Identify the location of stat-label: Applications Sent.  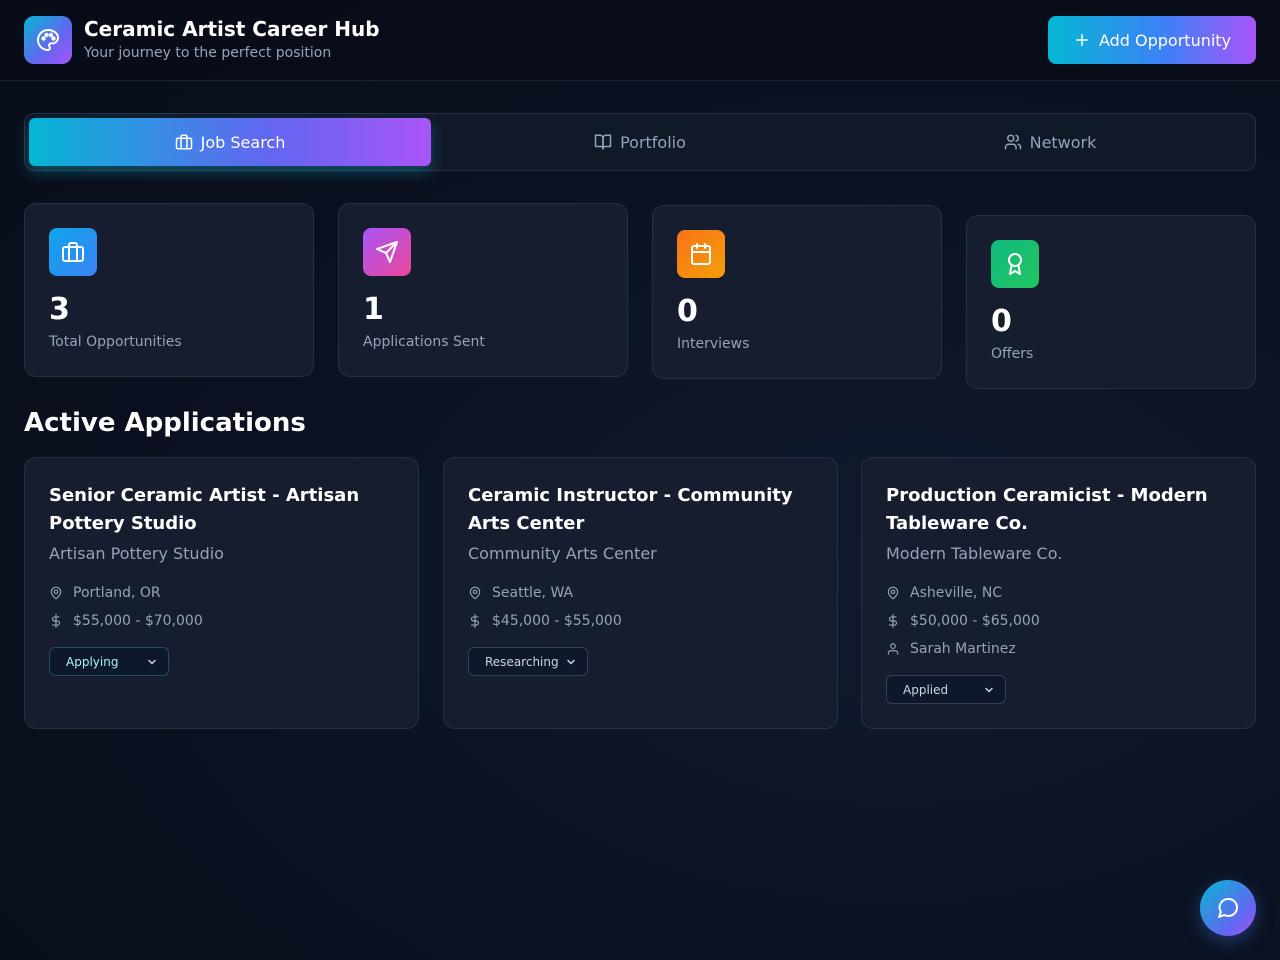
(424, 342).